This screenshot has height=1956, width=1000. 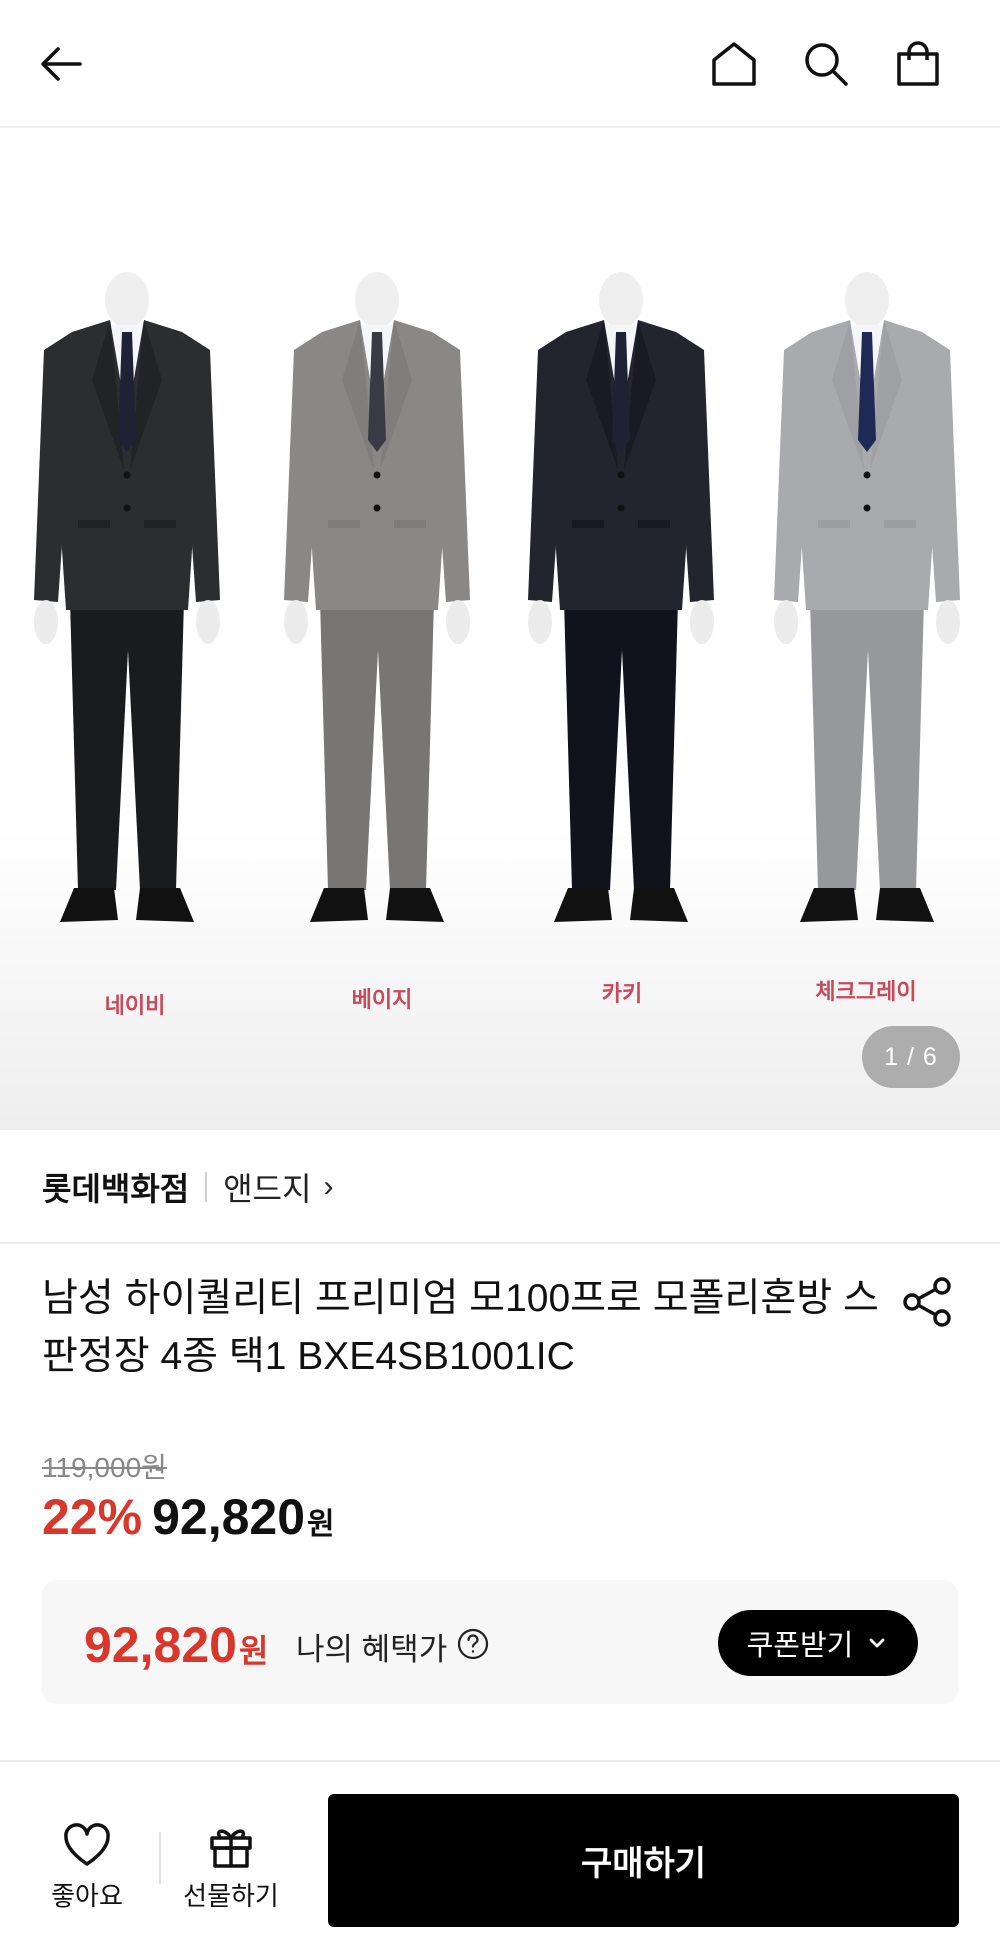 I want to click on coupon-button: 쿠폰받기, so click(x=818, y=1643).